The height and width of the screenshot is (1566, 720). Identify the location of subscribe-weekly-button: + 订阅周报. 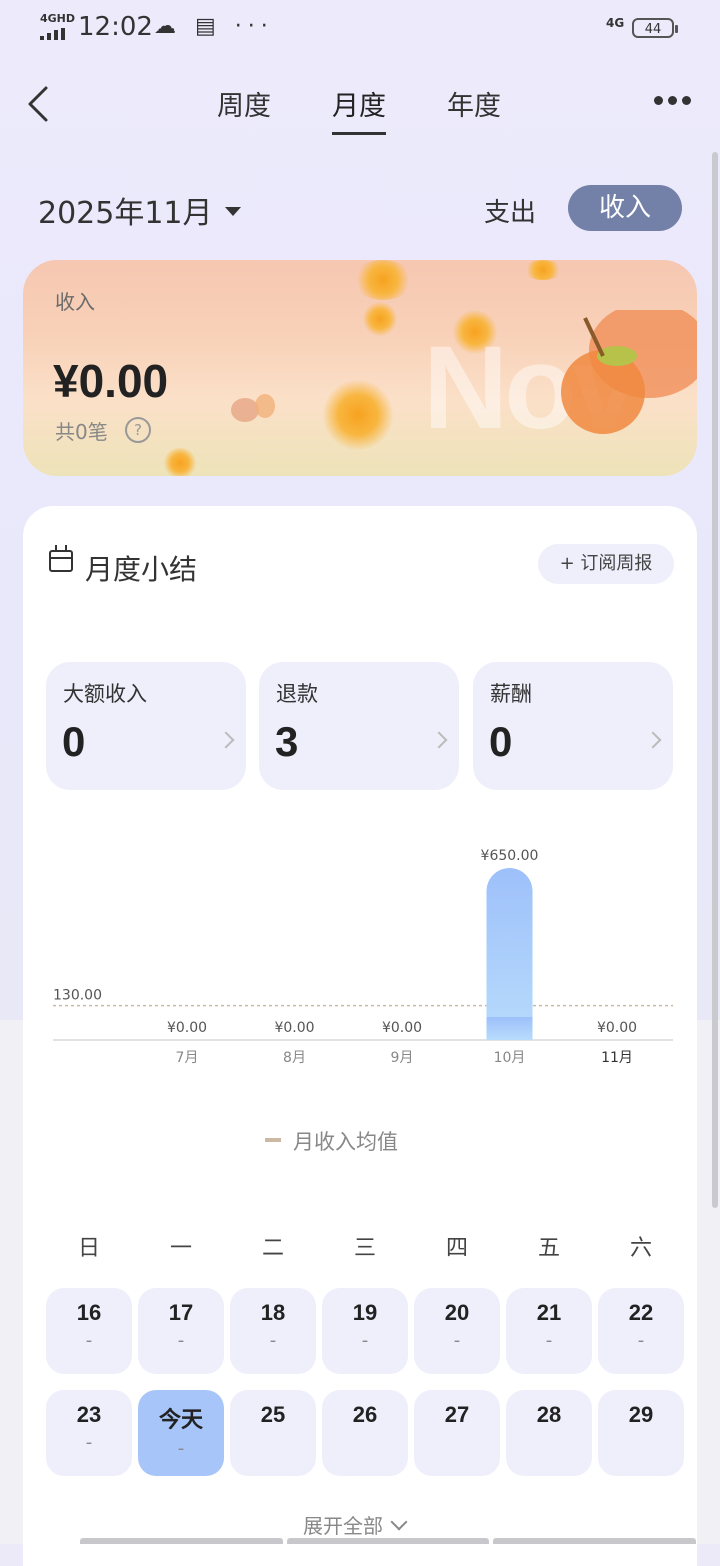
(606, 564).